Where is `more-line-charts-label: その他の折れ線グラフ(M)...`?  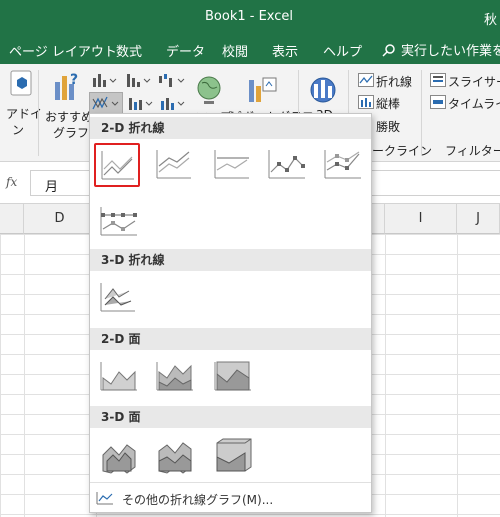 more-line-charts-label: その他の折れ線グラフ(M)... is located at coordinates (198, 500).